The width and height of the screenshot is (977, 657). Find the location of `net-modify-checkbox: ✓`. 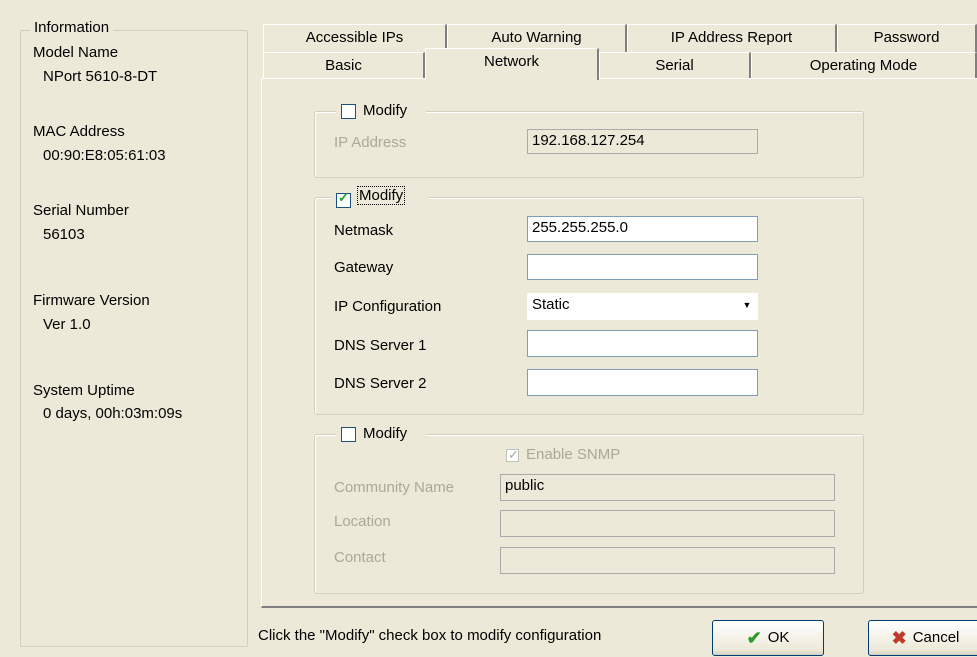

net-modify-checkbox: ✓ is located at coordinates (343, 199).